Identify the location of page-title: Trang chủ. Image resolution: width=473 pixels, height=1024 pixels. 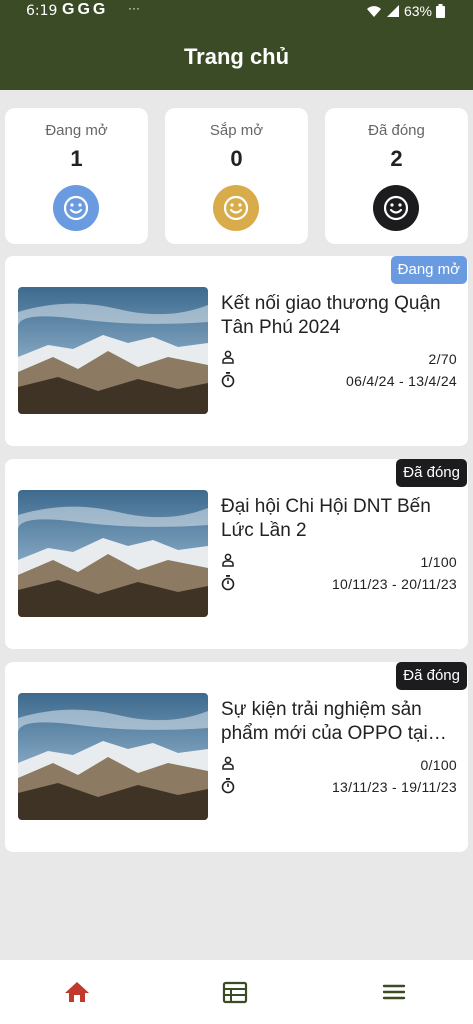
(236, 56).